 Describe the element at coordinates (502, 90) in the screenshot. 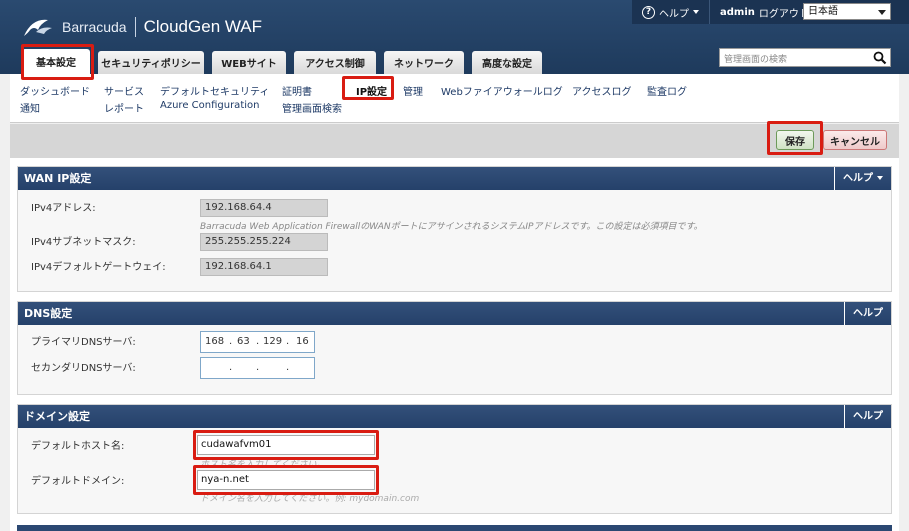

I see `subnav-web-firewall-logs: Webファイアウォールログ` at that location.